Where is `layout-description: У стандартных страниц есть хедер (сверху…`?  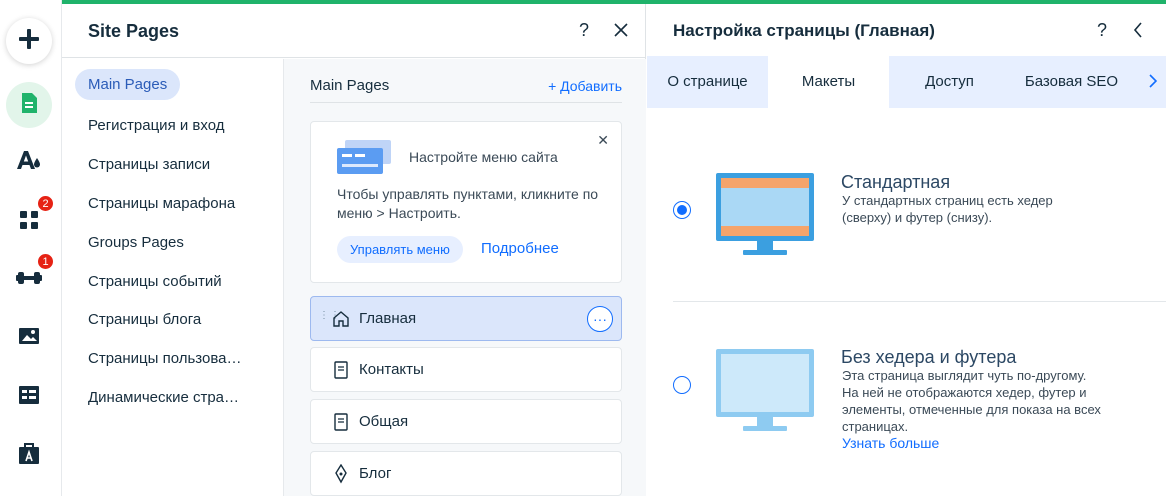 layout-description: У стандартных страниц есть хедер (сверху… is located at coordinates (947, 209).